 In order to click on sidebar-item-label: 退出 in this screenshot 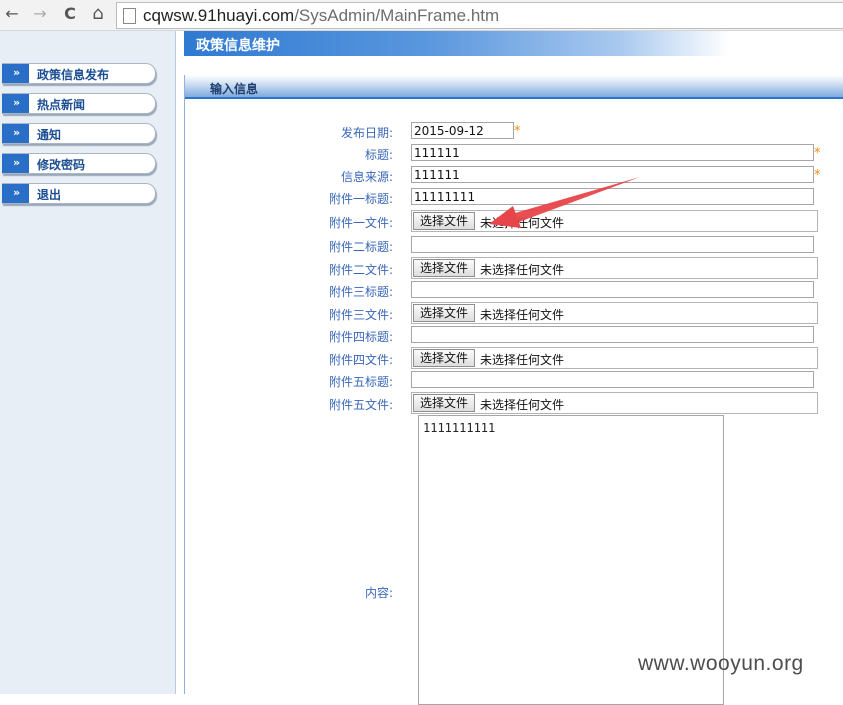, I will do `click(49, 195)`.